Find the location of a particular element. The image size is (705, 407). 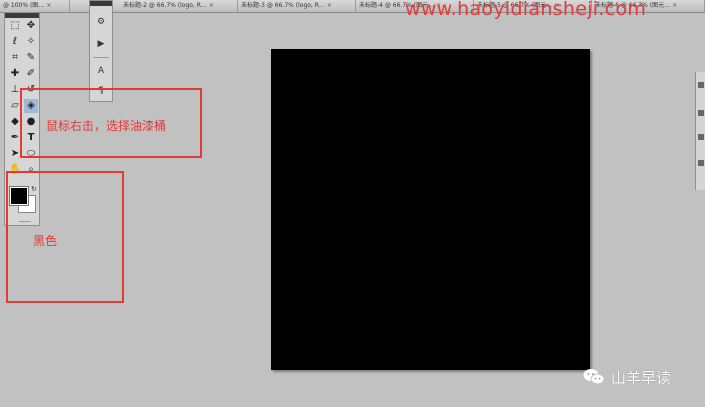

account-logo: 山羊早读 is located at coordinates (627, 377).